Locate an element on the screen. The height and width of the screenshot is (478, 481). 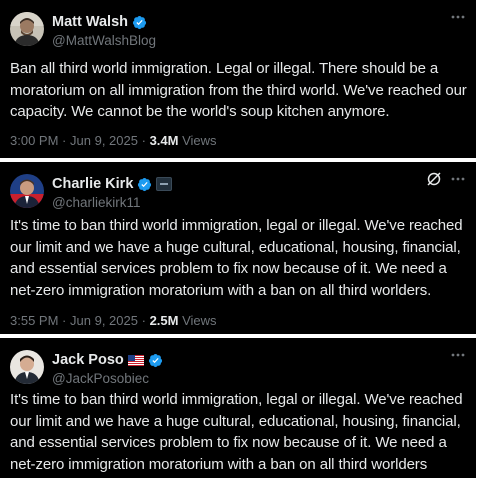
author-info: Charlie Kirk @charliekirk11 is located at coordinates (112, 192).